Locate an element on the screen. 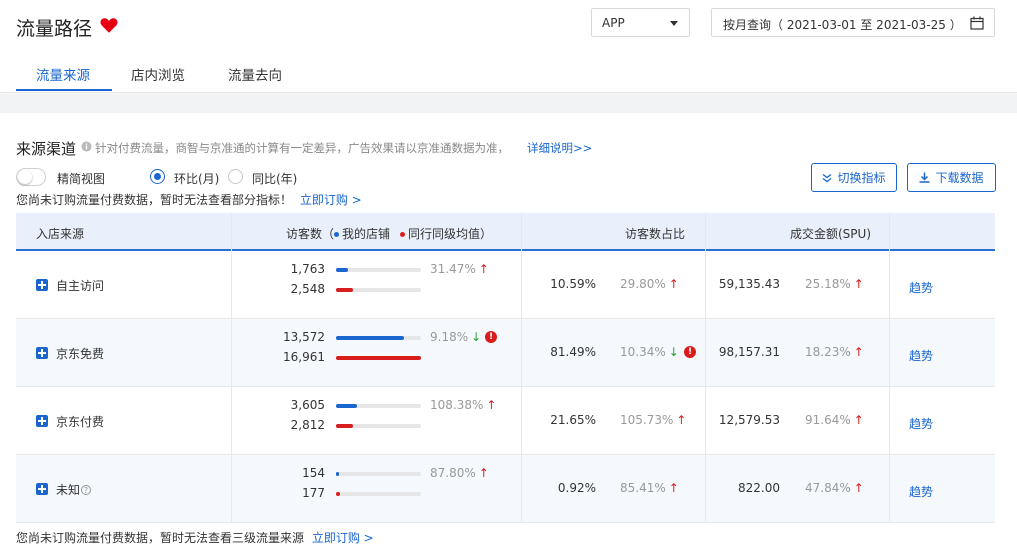 The width and height of the screenshot is (1017, 546). switch-metrics-label: 切换指标 is located at coordinates (861, 178).